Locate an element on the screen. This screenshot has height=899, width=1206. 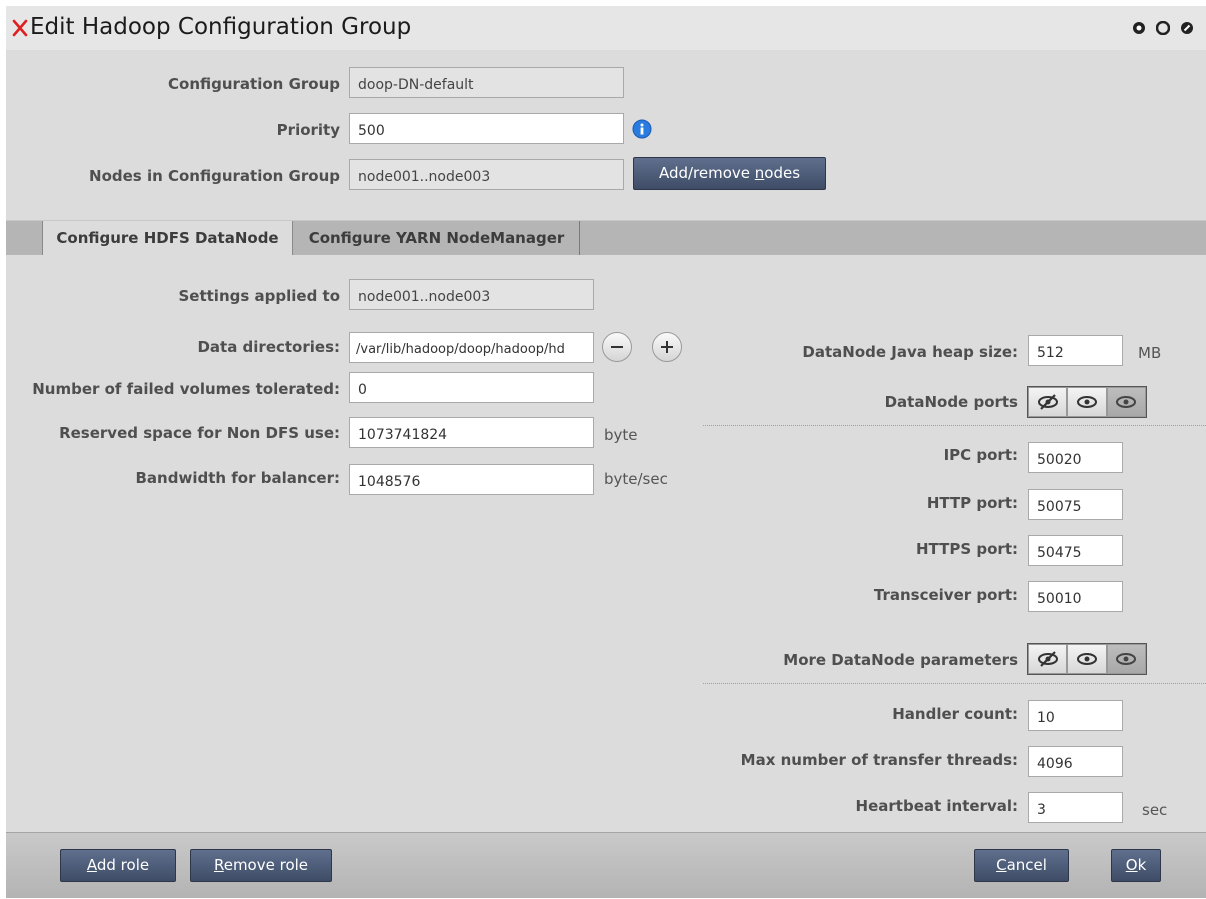
config-group-label: Configuration Group is located at coordinates (254, 84).